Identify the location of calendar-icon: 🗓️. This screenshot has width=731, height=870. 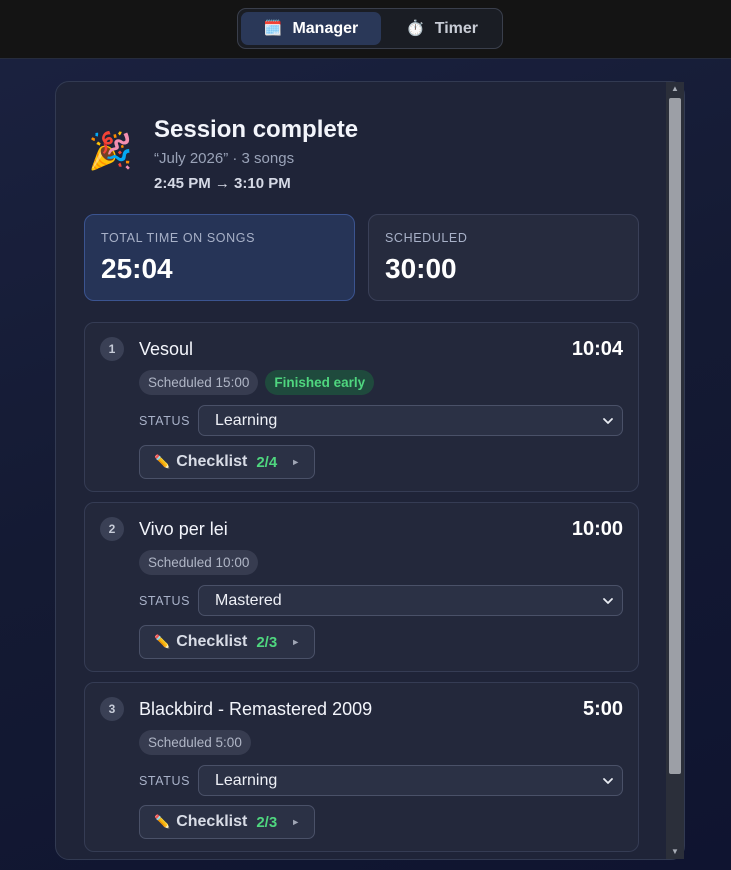
(273, 28).